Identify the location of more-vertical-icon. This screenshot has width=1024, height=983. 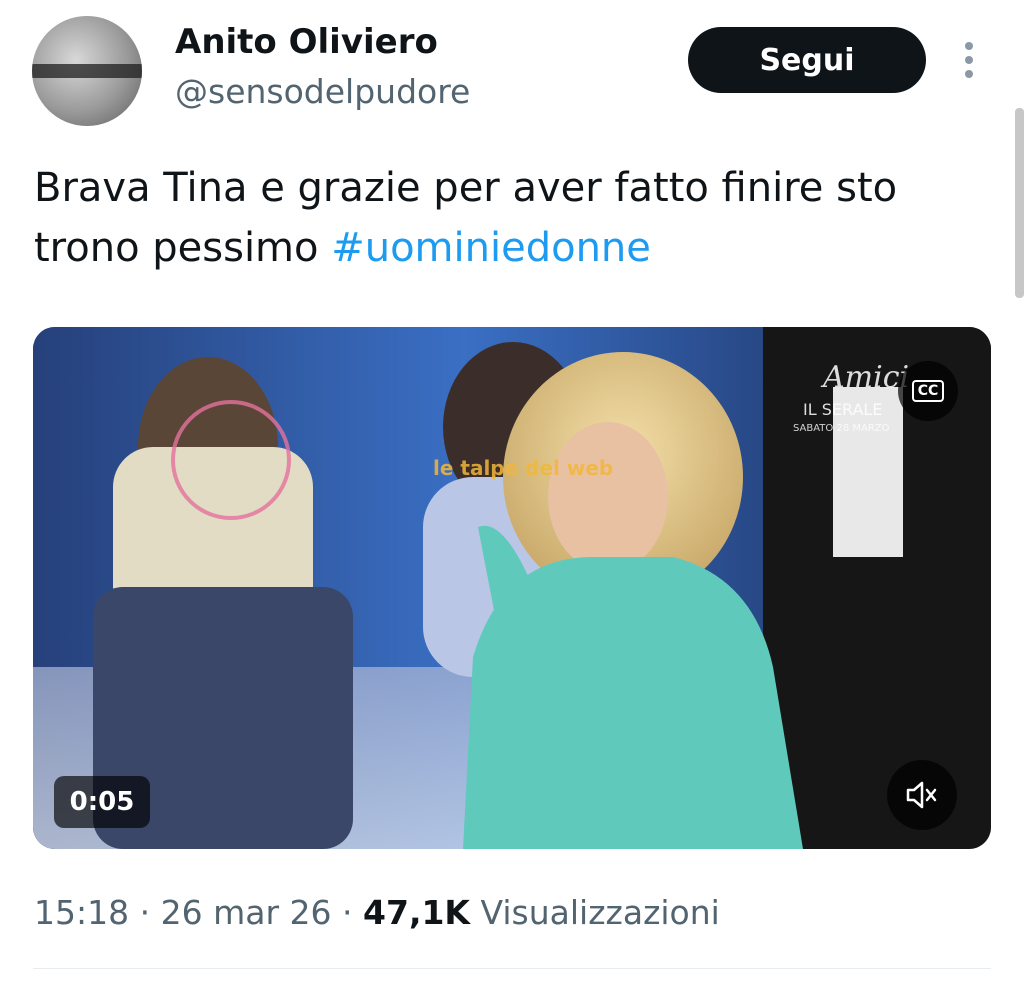
(969, 60).